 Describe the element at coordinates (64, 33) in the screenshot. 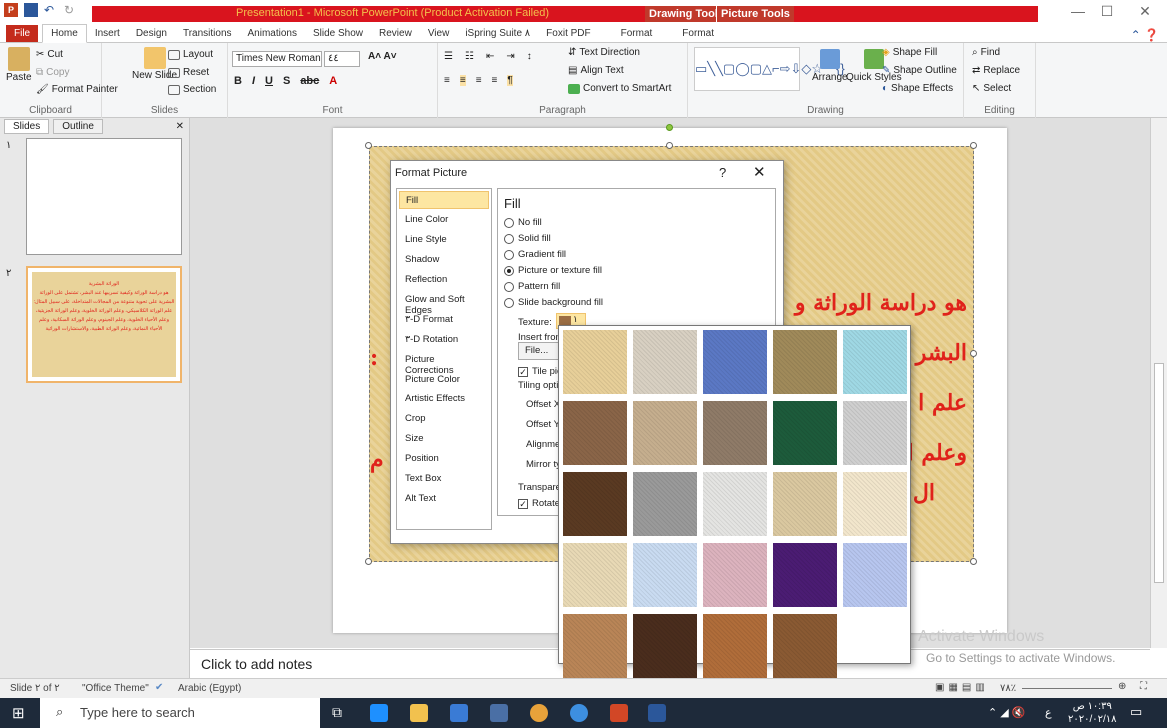

I see `tab-home: Home` at that location.